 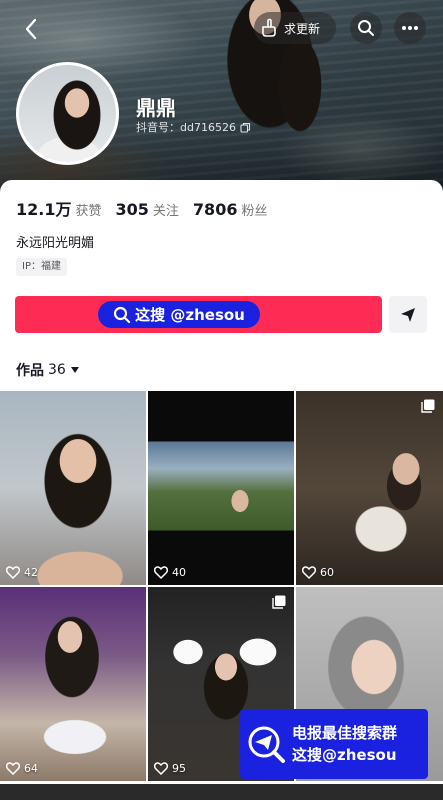 I want to click on search-pill: 这搜 @zhesou, so click(x=179, y=314).